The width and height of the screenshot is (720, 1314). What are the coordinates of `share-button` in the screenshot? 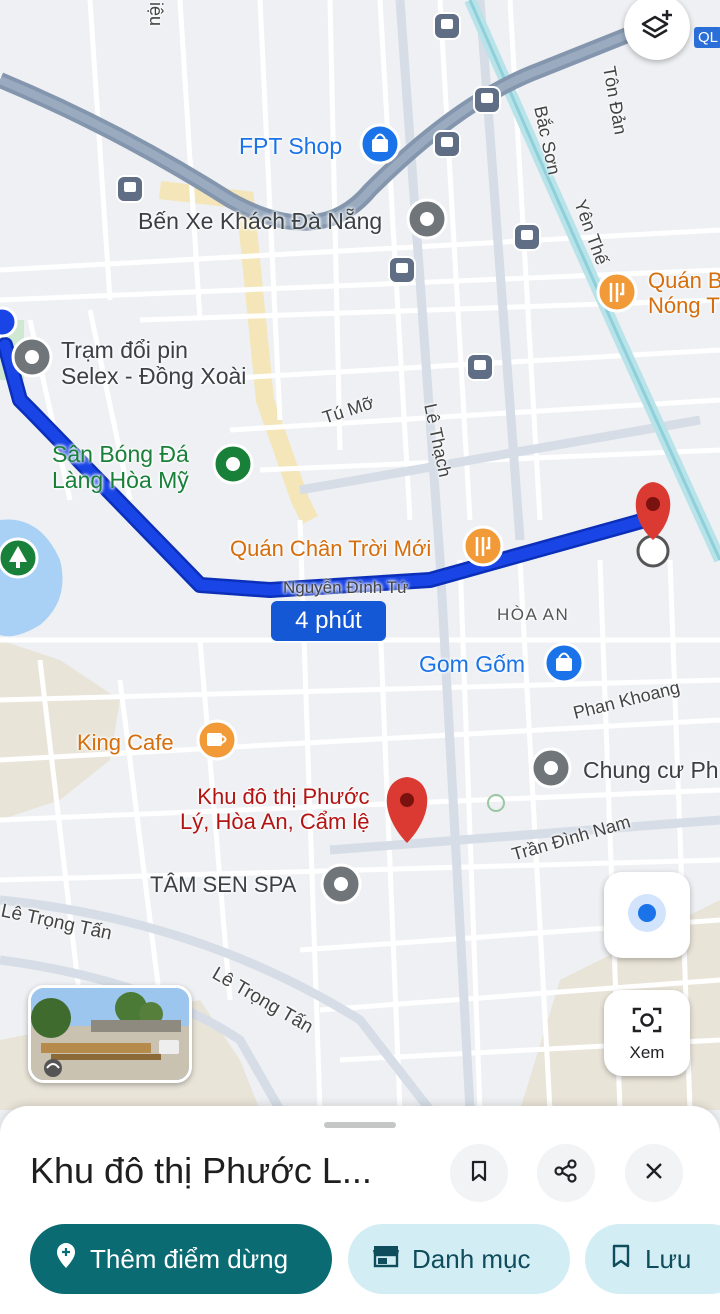 It's located at (566, 1173).